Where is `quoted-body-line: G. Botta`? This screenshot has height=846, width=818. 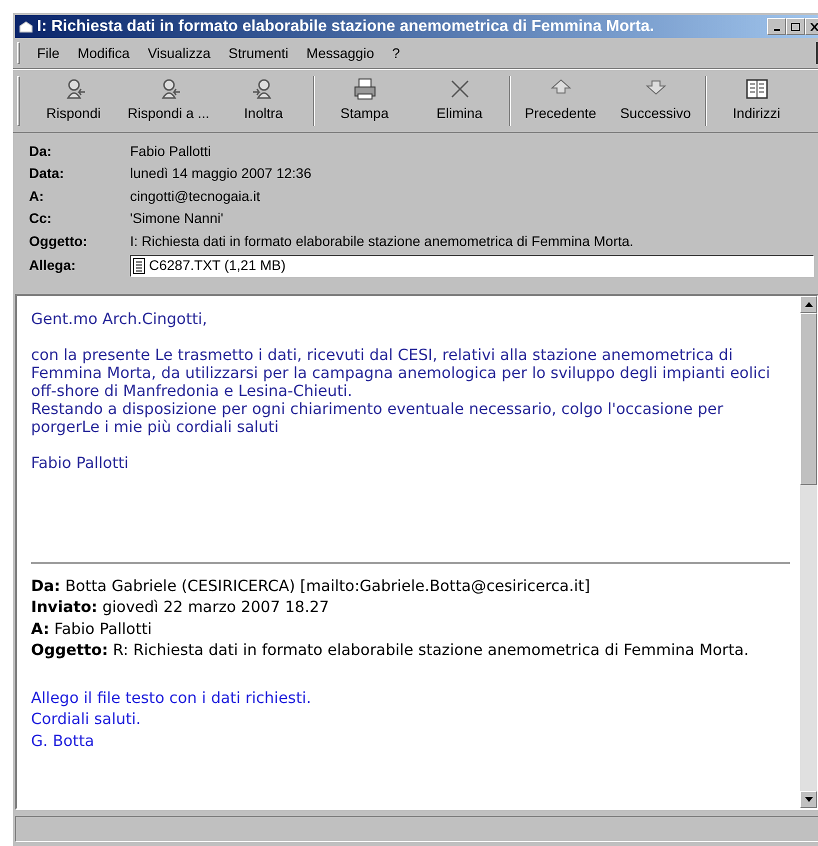
quoted-body-line: G. Botta is located at coordinates (63, 741).